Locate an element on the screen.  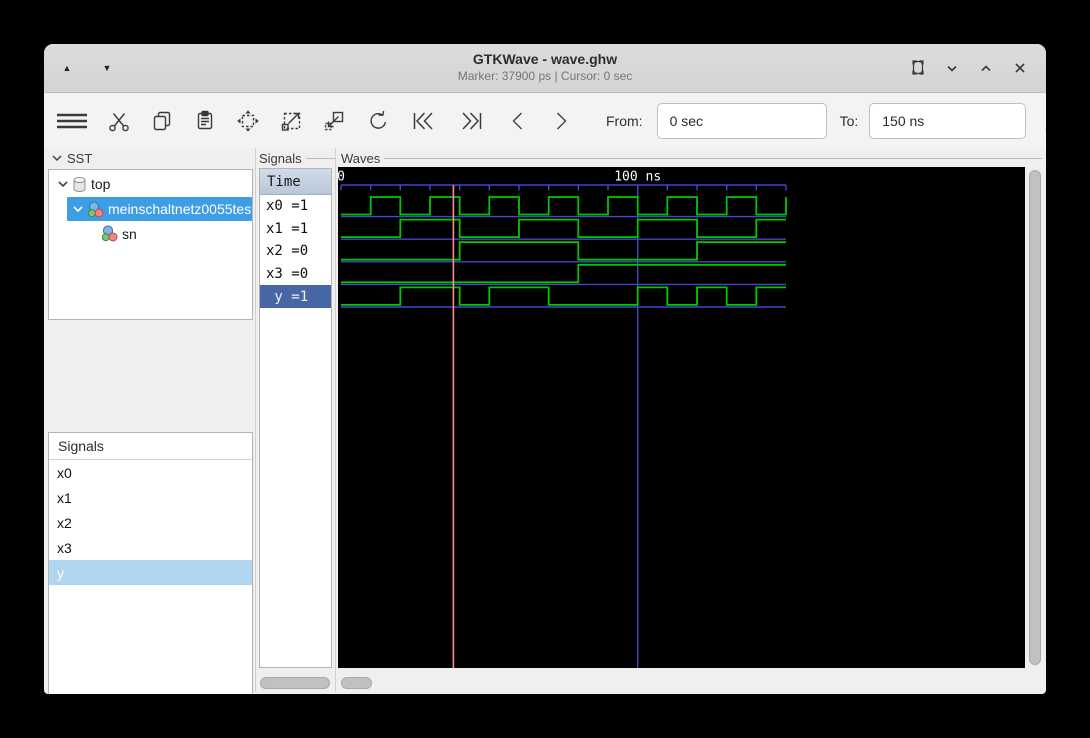
signal-value-row-y: y =1 is located at coordinates (295, 296).